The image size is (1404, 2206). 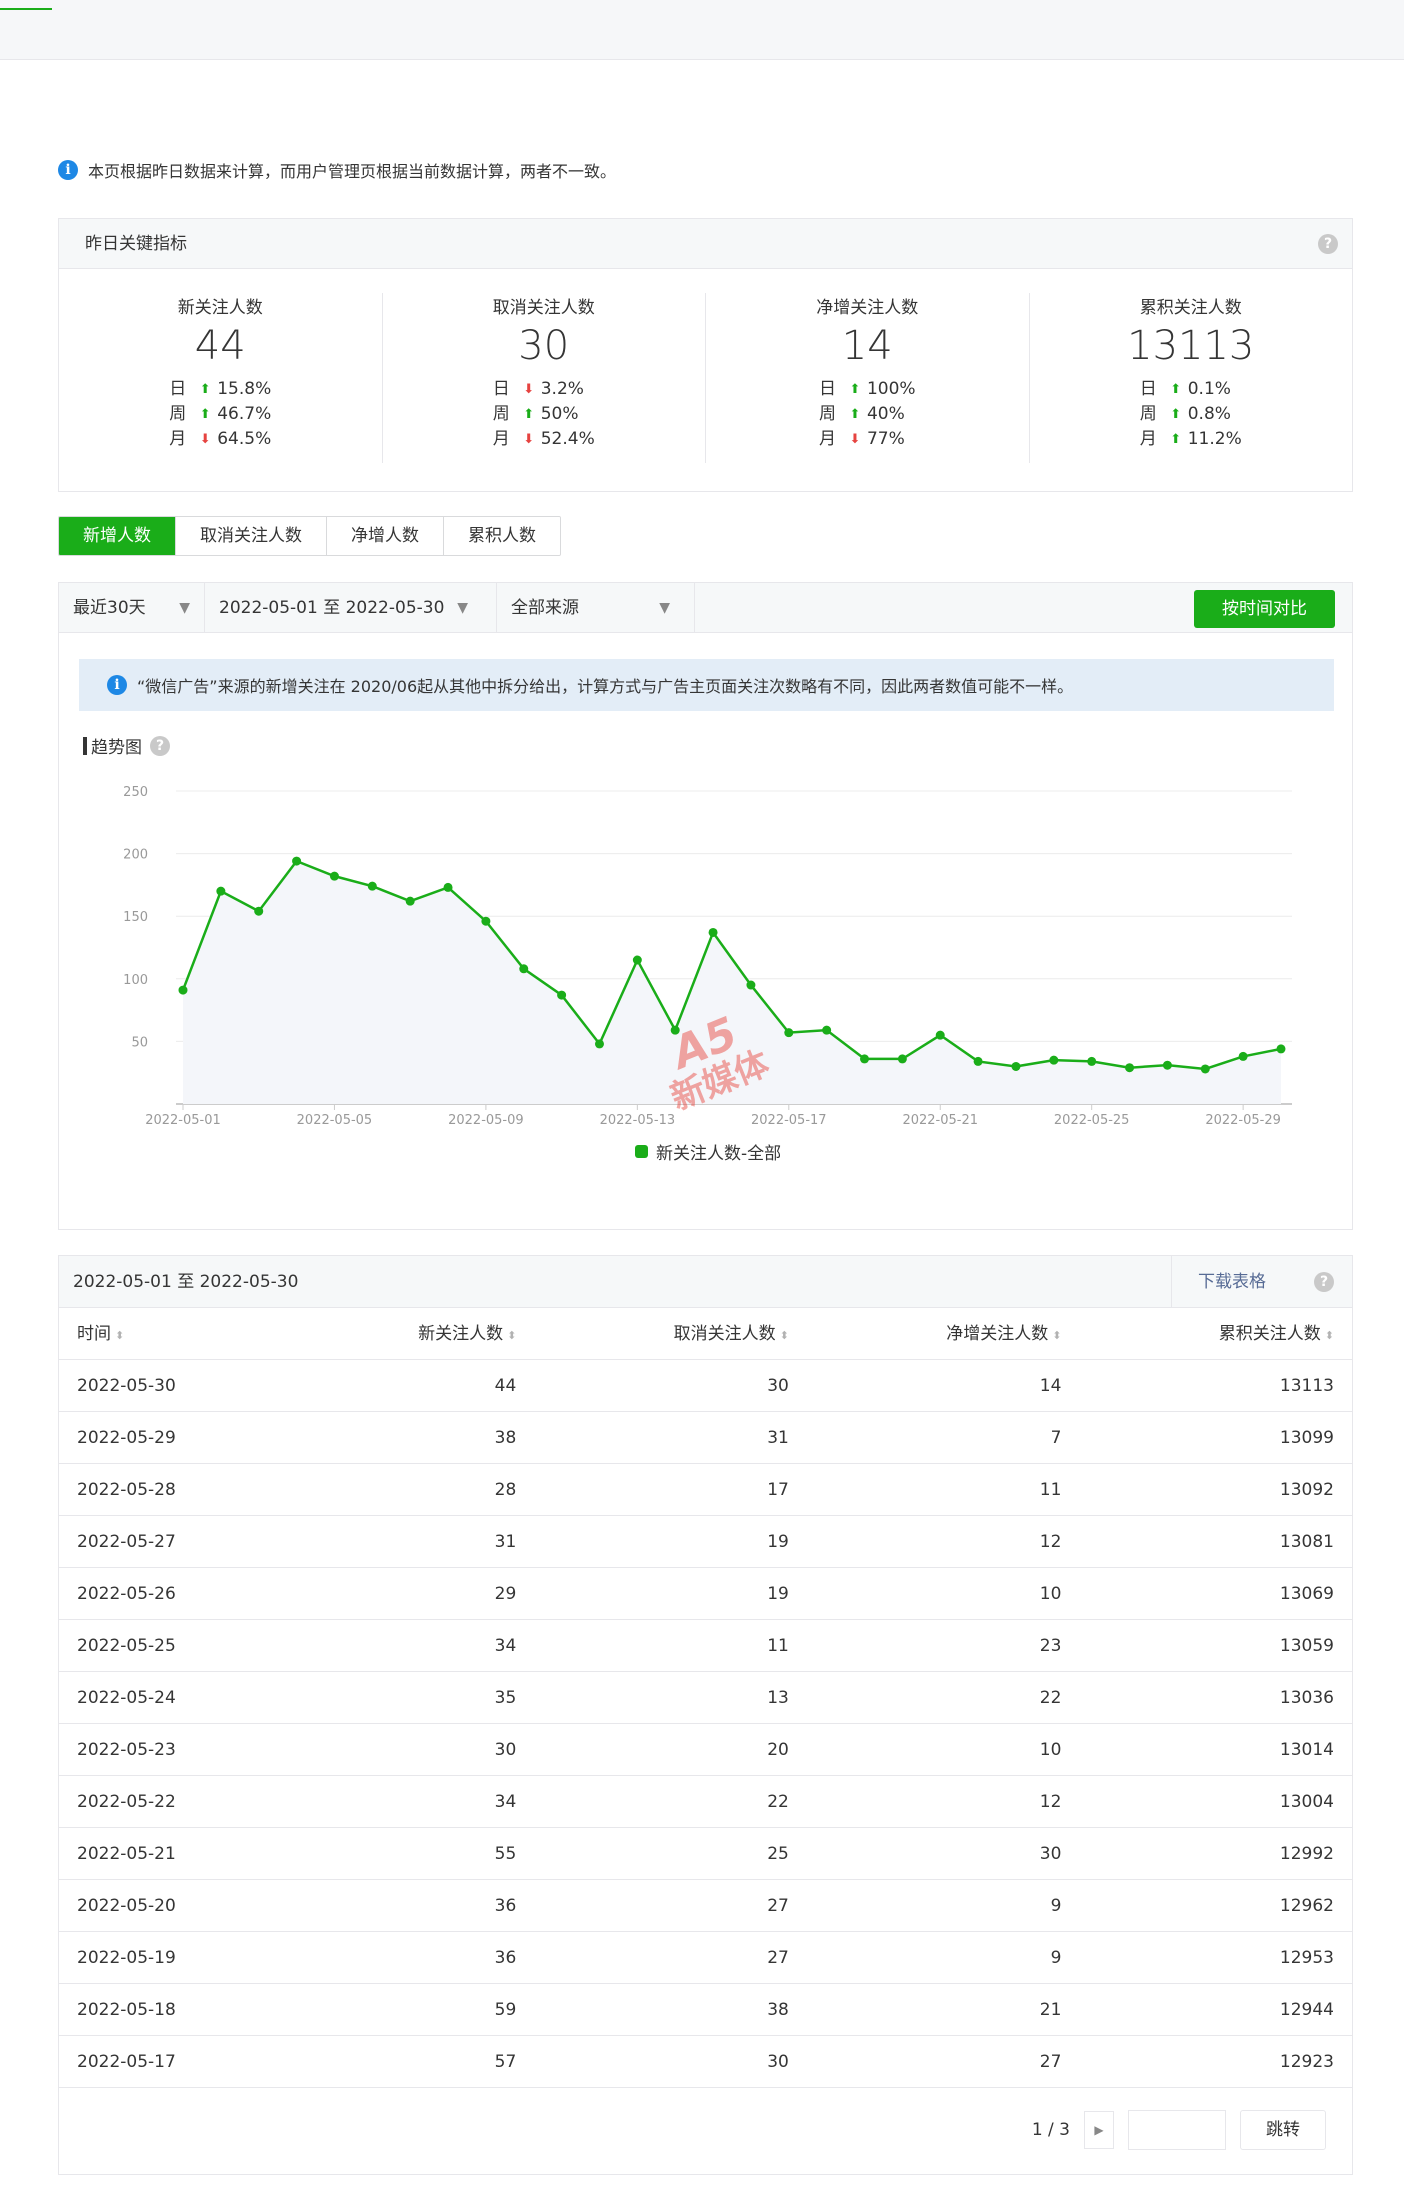 What do you see at coordinates (1306, 1698) in the screenshot?
I see `table-cell: 13036` at bounding box center [1306, 1698].